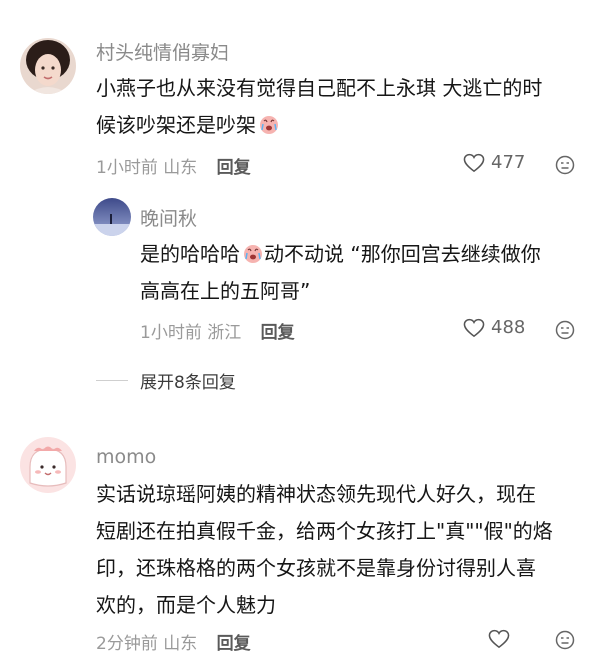 The image size is (609, 665). Describe the element at coordinates (188, 383) in the screenshot. I see `expand-replies-label: 展开8条回复` at that location.